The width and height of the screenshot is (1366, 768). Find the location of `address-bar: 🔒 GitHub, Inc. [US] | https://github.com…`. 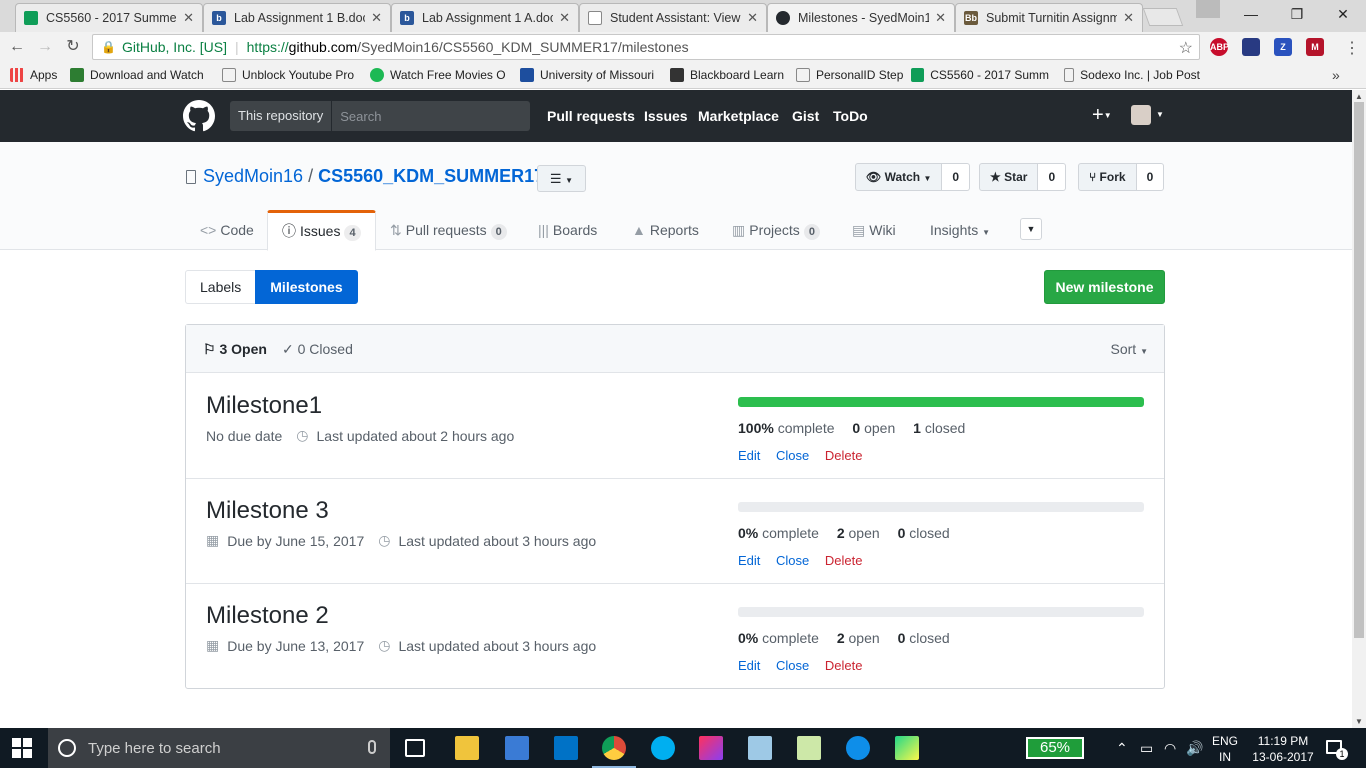

address-bar: 🔒 GitHub, Inc. [US] | https://github.com… is located at coordinates (646, 47).